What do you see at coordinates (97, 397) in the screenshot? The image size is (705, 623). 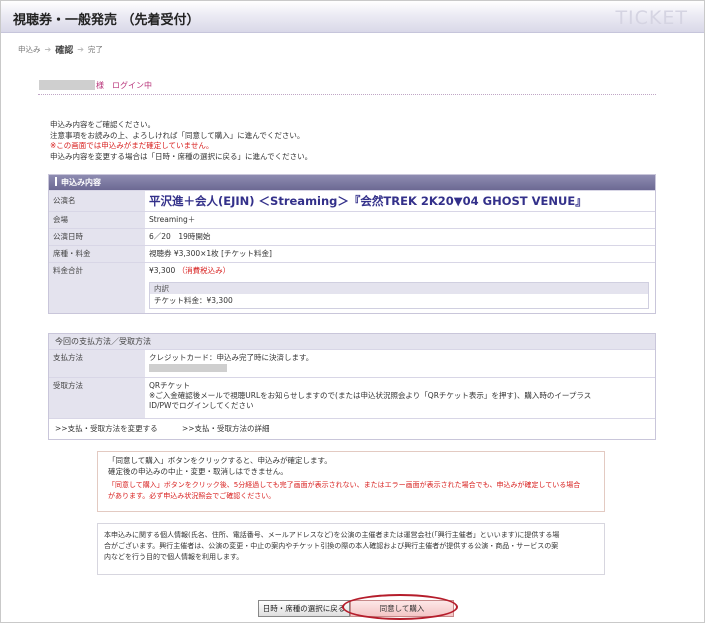 I see `receive-method-label: 受取方法` at bounding box center [97, 397].